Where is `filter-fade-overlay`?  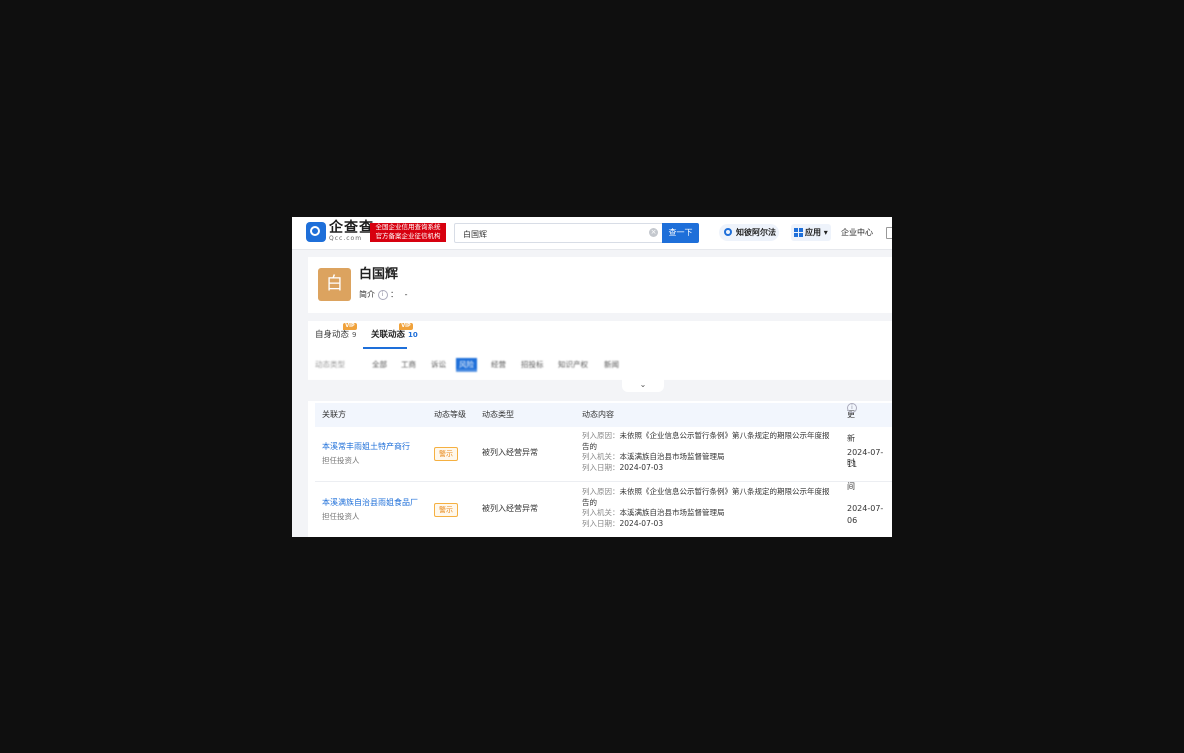 filter-fade-overlay is located at coordinates (600, 374).